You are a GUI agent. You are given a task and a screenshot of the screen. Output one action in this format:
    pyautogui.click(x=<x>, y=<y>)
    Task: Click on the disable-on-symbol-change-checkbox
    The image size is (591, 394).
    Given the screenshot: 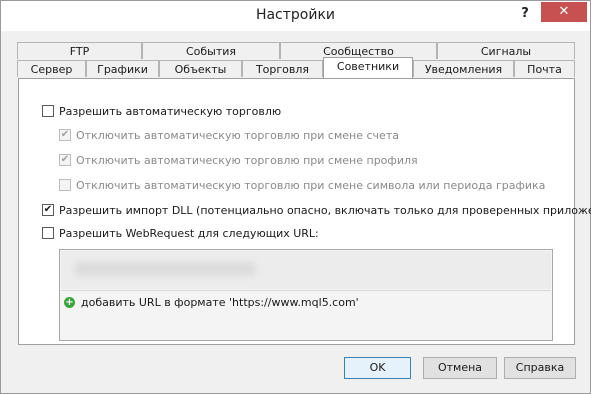 What is the action you would take?
    pyautogui.click(x=65, y=185)
    